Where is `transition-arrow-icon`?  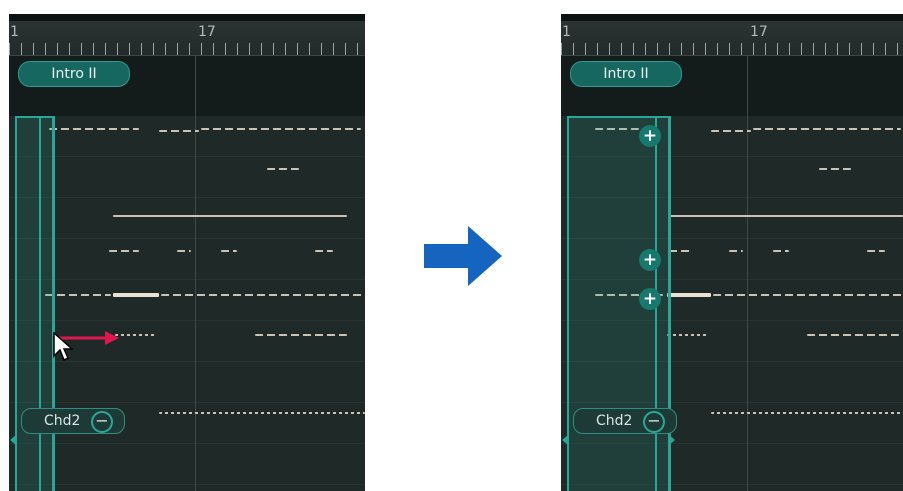 transition-arrow-icon is located at coordinates (463, 256).